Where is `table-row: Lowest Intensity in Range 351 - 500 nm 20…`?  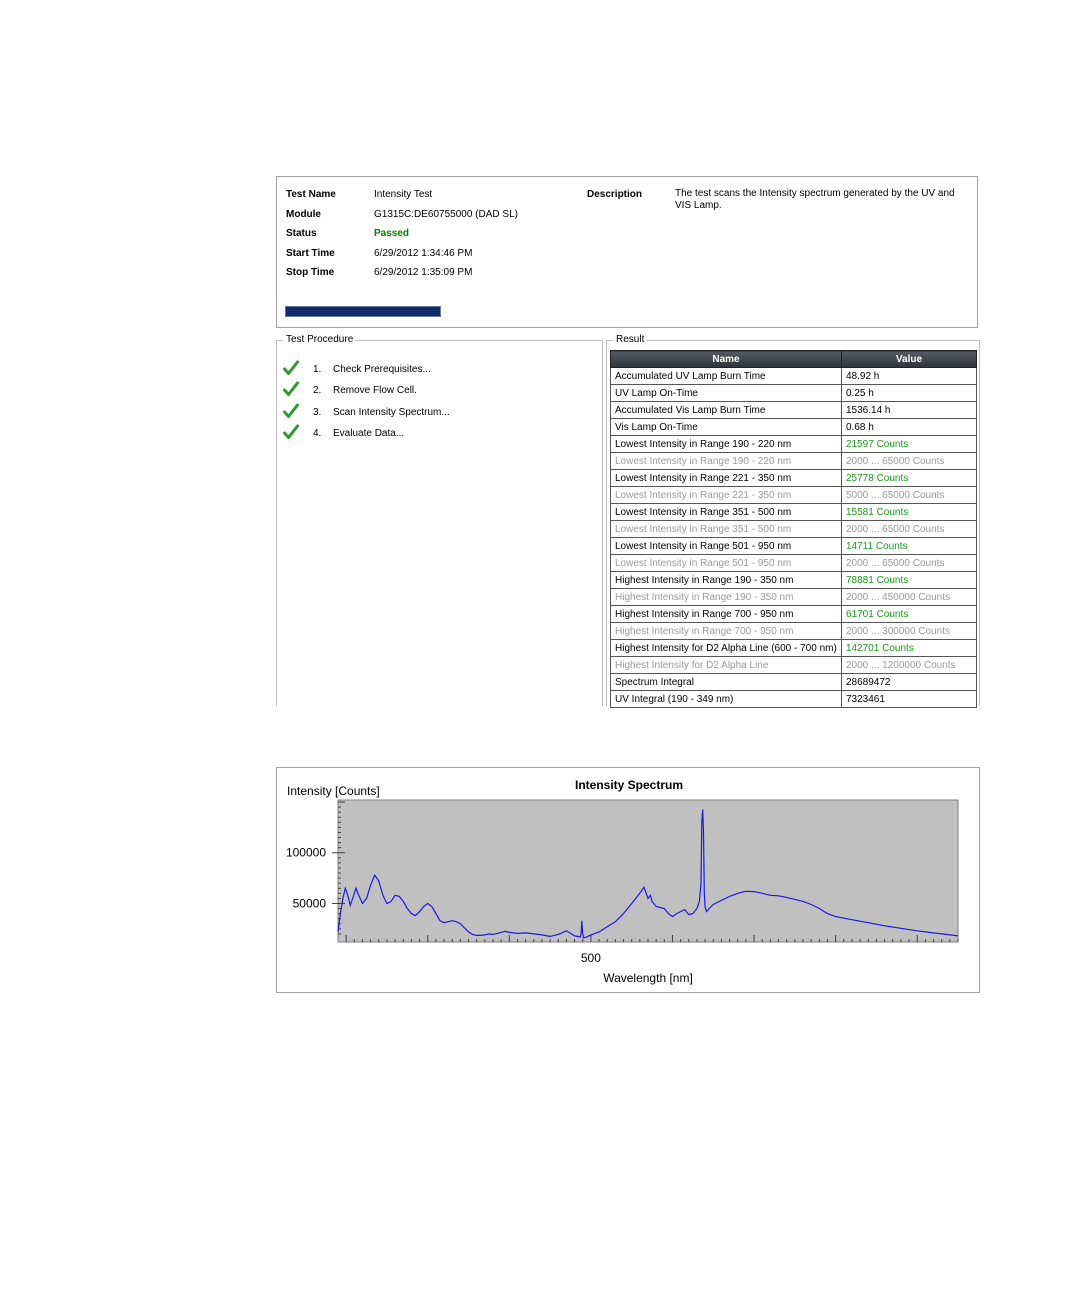 table-row: Lowest Intensity in Range 351 - 500 nm 20… is located at coordinates (793, 529).